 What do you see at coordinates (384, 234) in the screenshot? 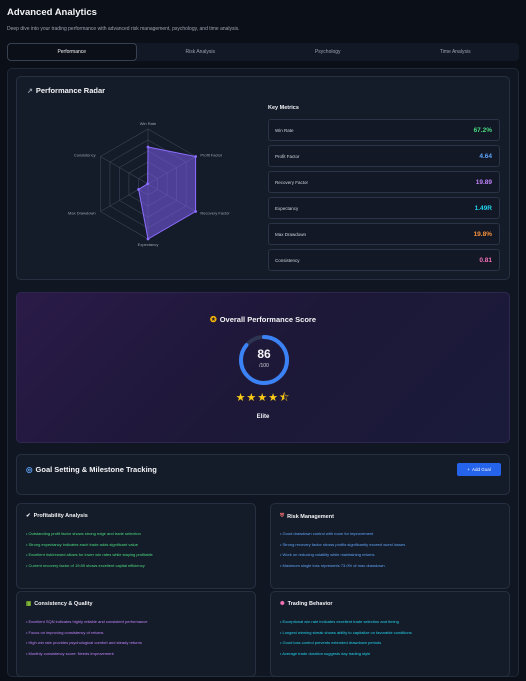
I see `metric-row: Max Drawdown 19.8%` at bounding box center [384, 234].